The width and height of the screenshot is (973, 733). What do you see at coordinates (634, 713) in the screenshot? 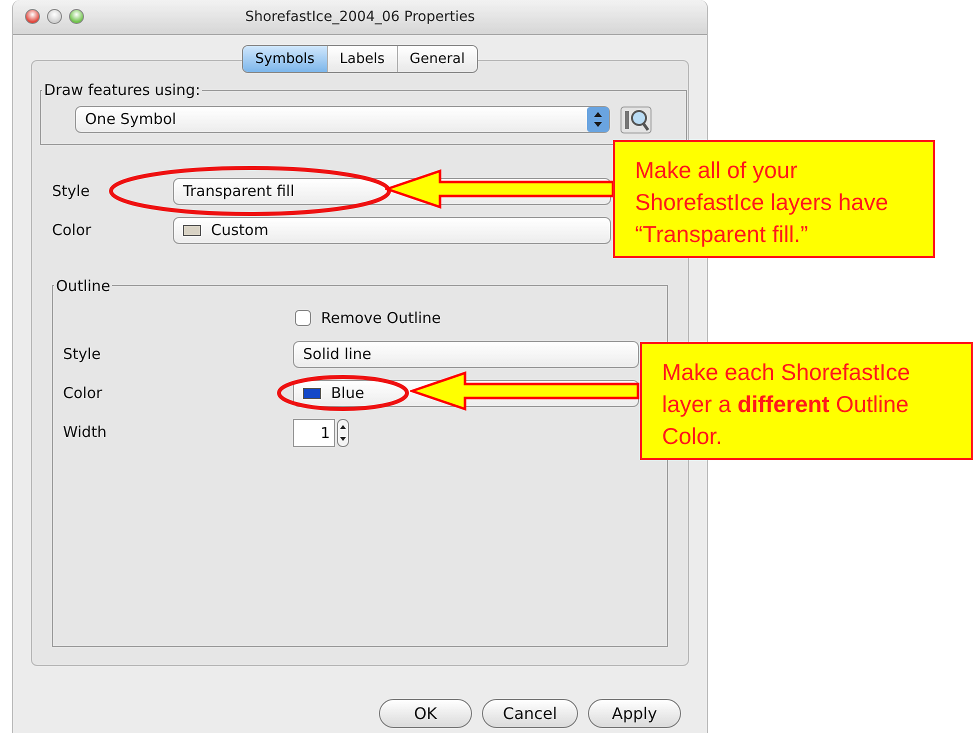
I see `dialog-button: Apply` at bounding box center [634, 713].